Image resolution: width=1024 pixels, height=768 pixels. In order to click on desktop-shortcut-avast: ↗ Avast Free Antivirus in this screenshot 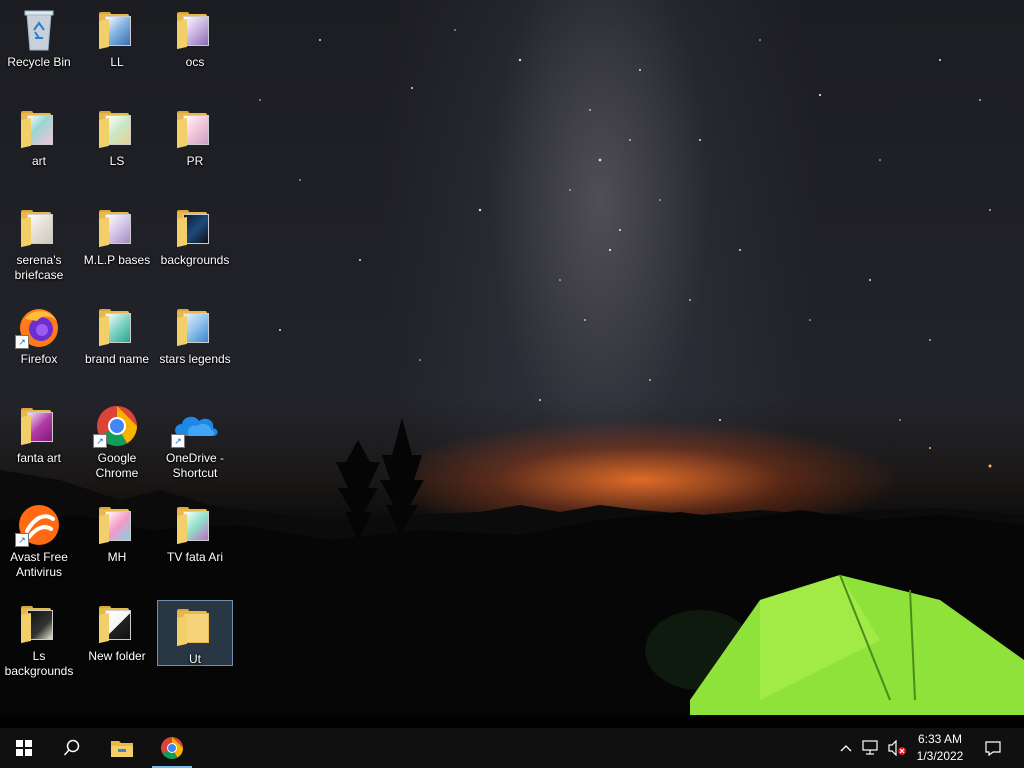, I will do `click(39, 539)`.